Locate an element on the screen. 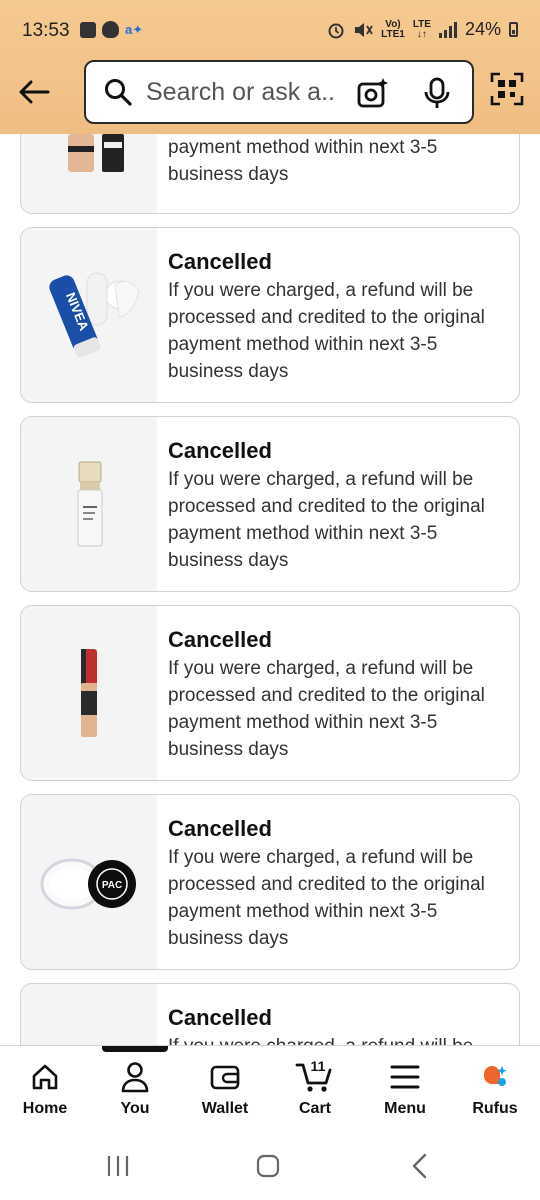 The height and width of the screenshot is (1200, 540). back-button is located at coordinates (34, 92).